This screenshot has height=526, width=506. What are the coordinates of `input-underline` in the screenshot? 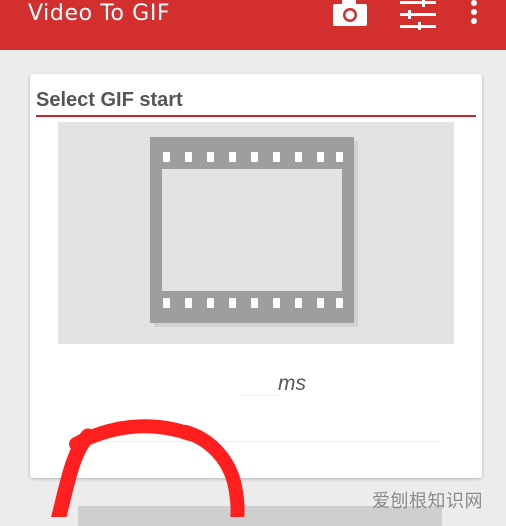 It's located at (260, 395).